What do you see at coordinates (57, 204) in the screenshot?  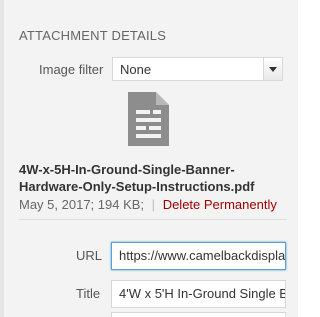 I see `attachment-date: May 5, 2017;` at bounding box center [57, 204].